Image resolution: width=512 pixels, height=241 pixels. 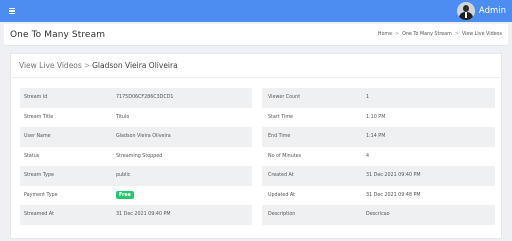 What do you see at coordinates (385, 34) in the screenshot?
I see `breadcrumb-home: Home` at bounding box center [385, 34].